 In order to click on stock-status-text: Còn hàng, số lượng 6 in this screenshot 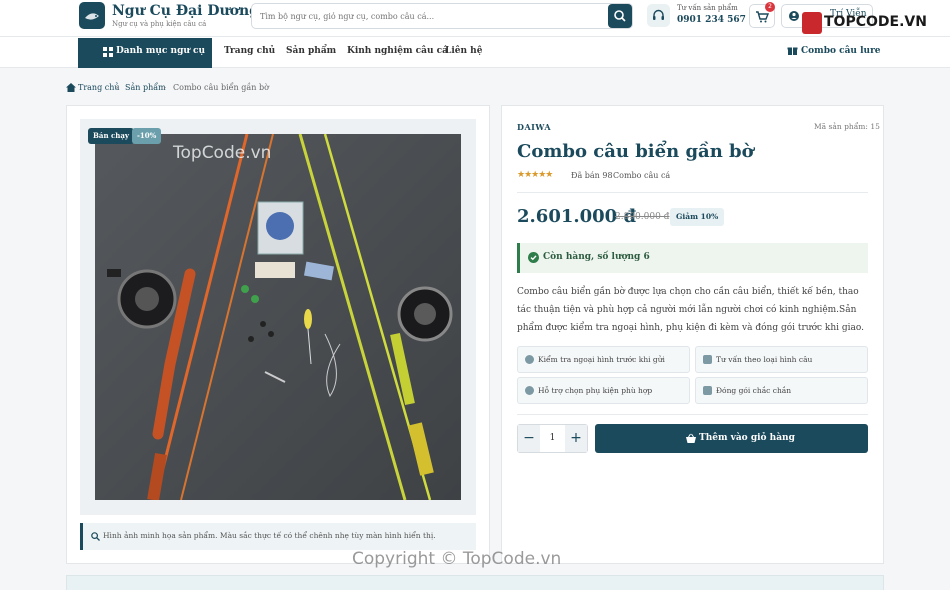, I will do `click(596, 257)`.